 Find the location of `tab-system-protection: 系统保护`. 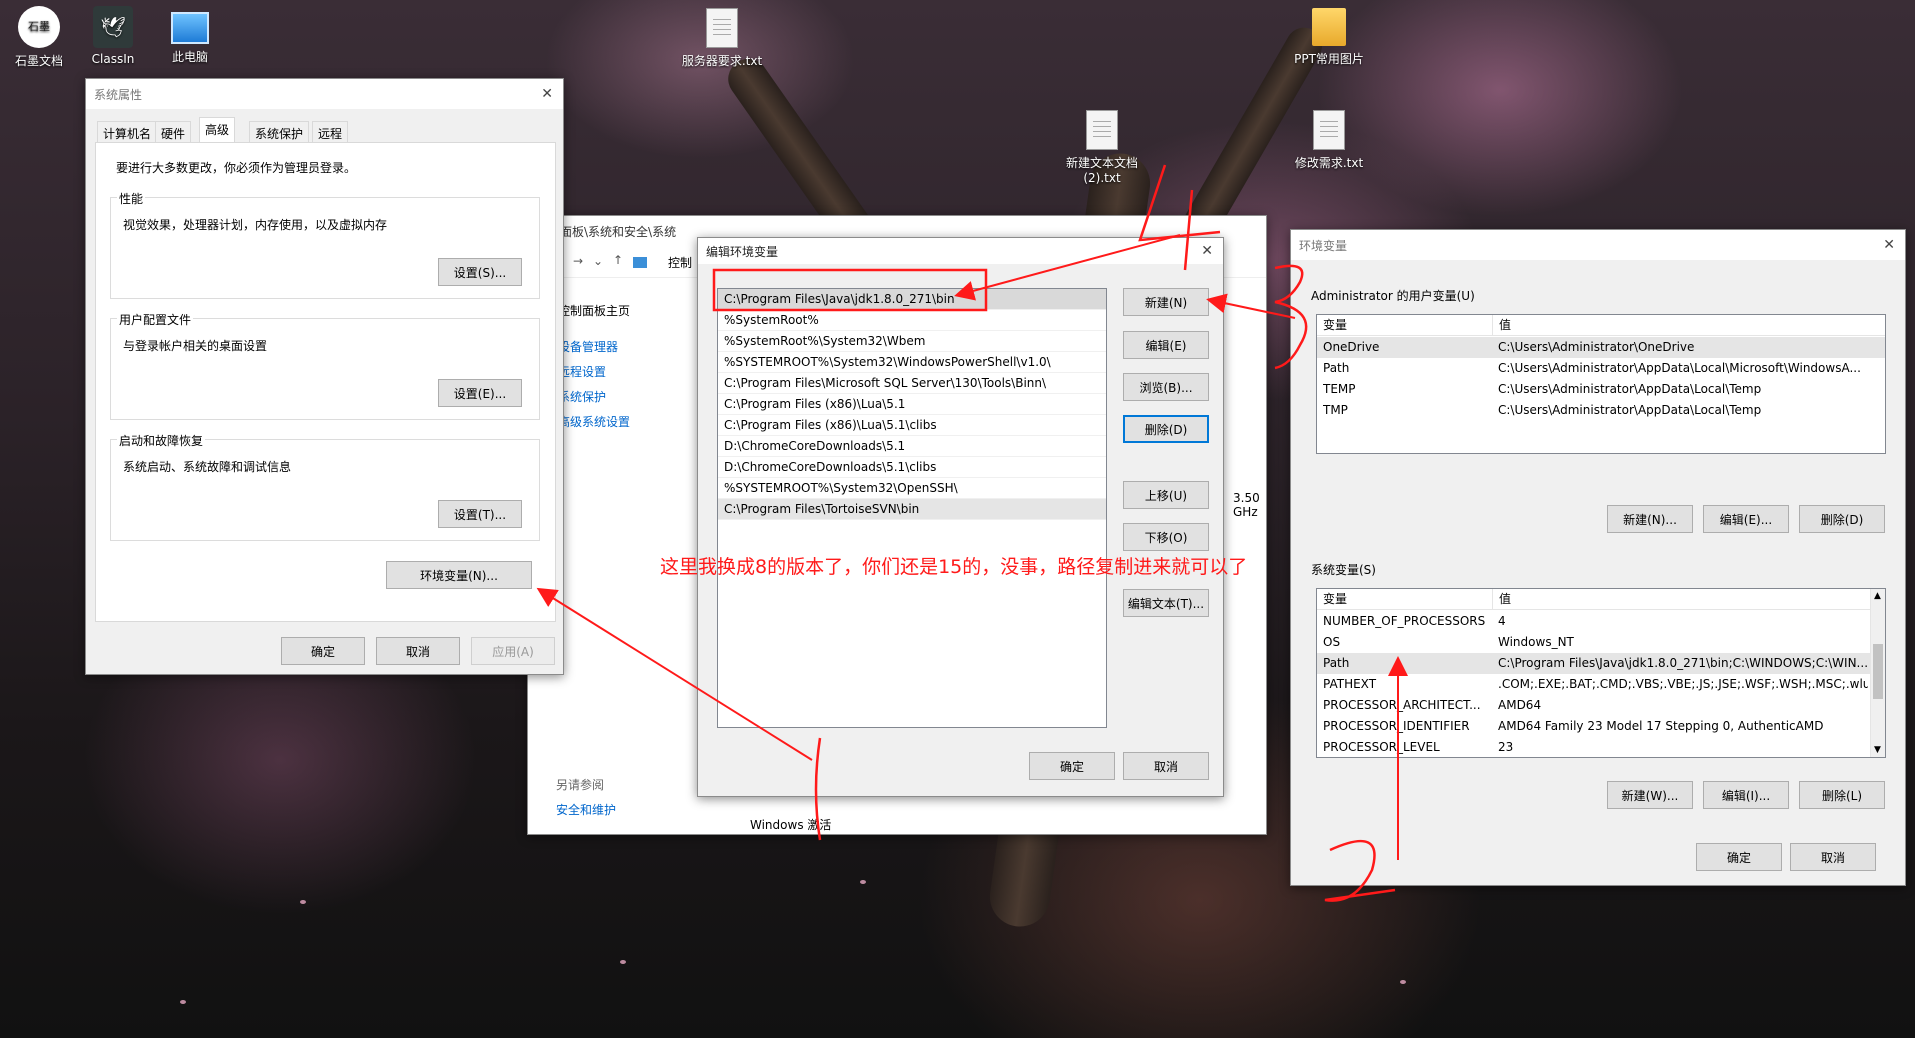

tab-system-protection: 系统保护 is located at coordinates (279, 132).